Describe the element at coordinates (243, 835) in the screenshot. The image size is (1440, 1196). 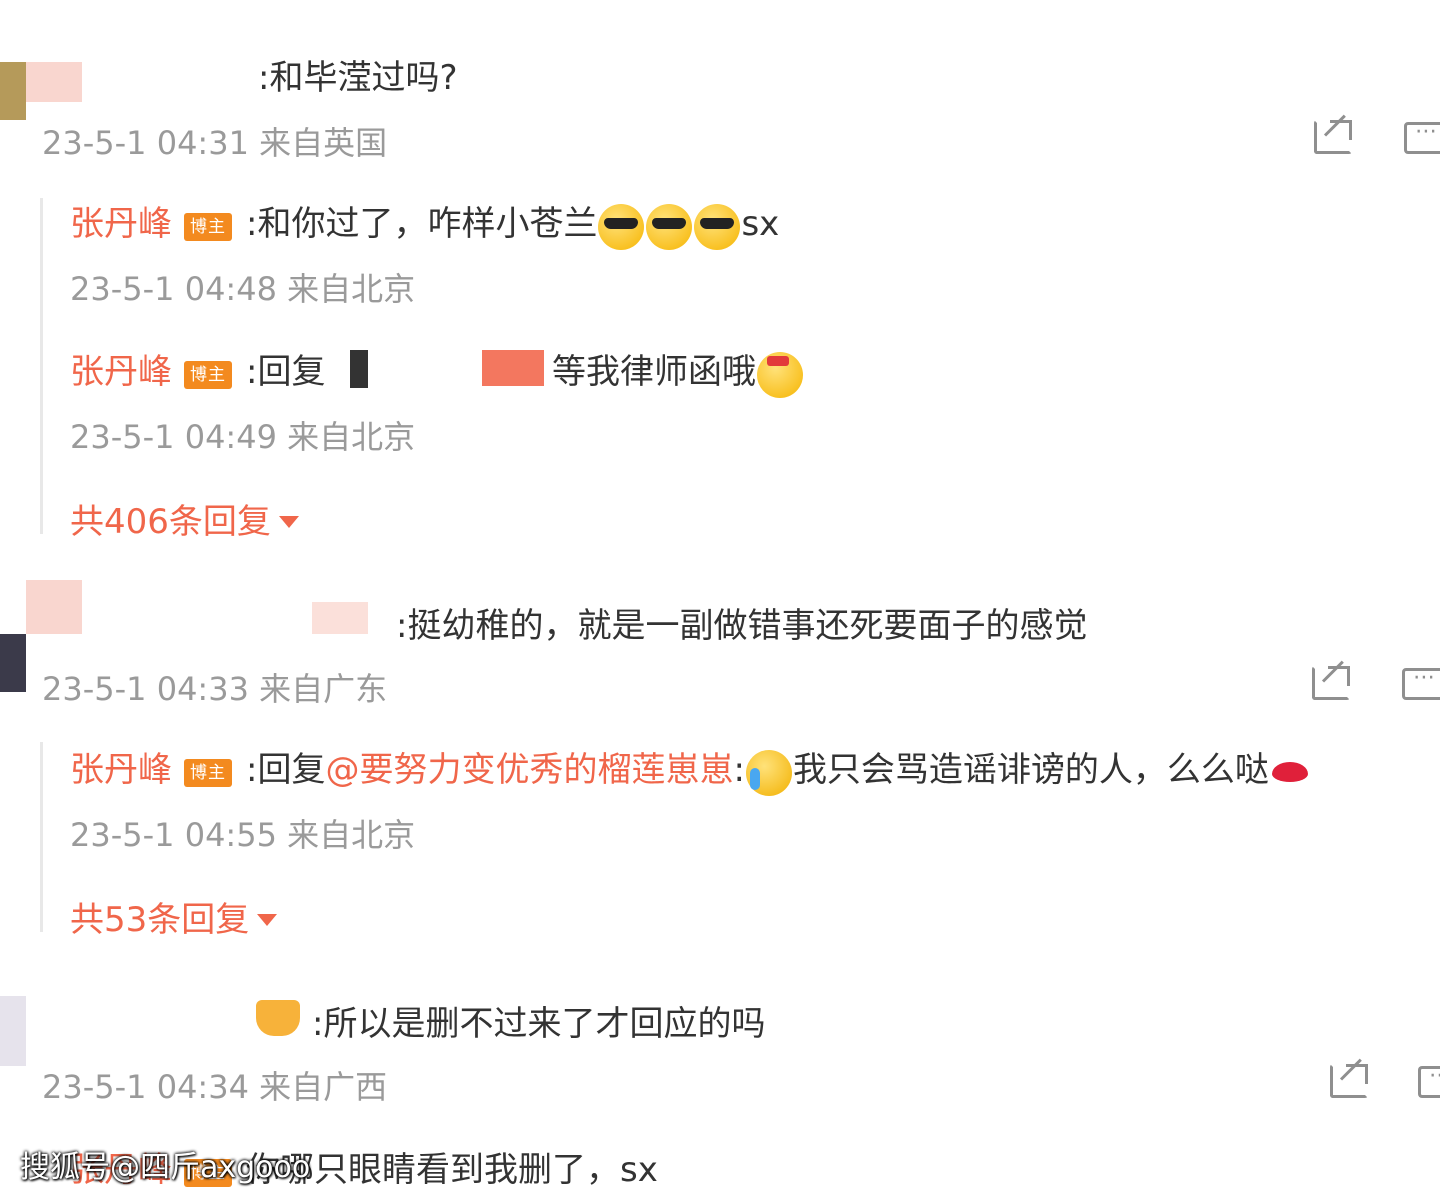
I see `reply-meta: 23-5-1 04:55 来自北京` at that location.